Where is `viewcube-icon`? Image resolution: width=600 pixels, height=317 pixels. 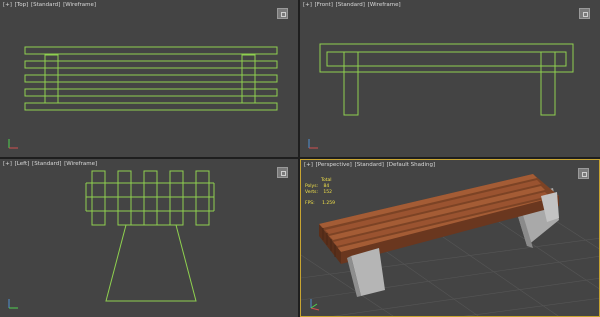
viewcube-icon is located at coordinates (583, 173).